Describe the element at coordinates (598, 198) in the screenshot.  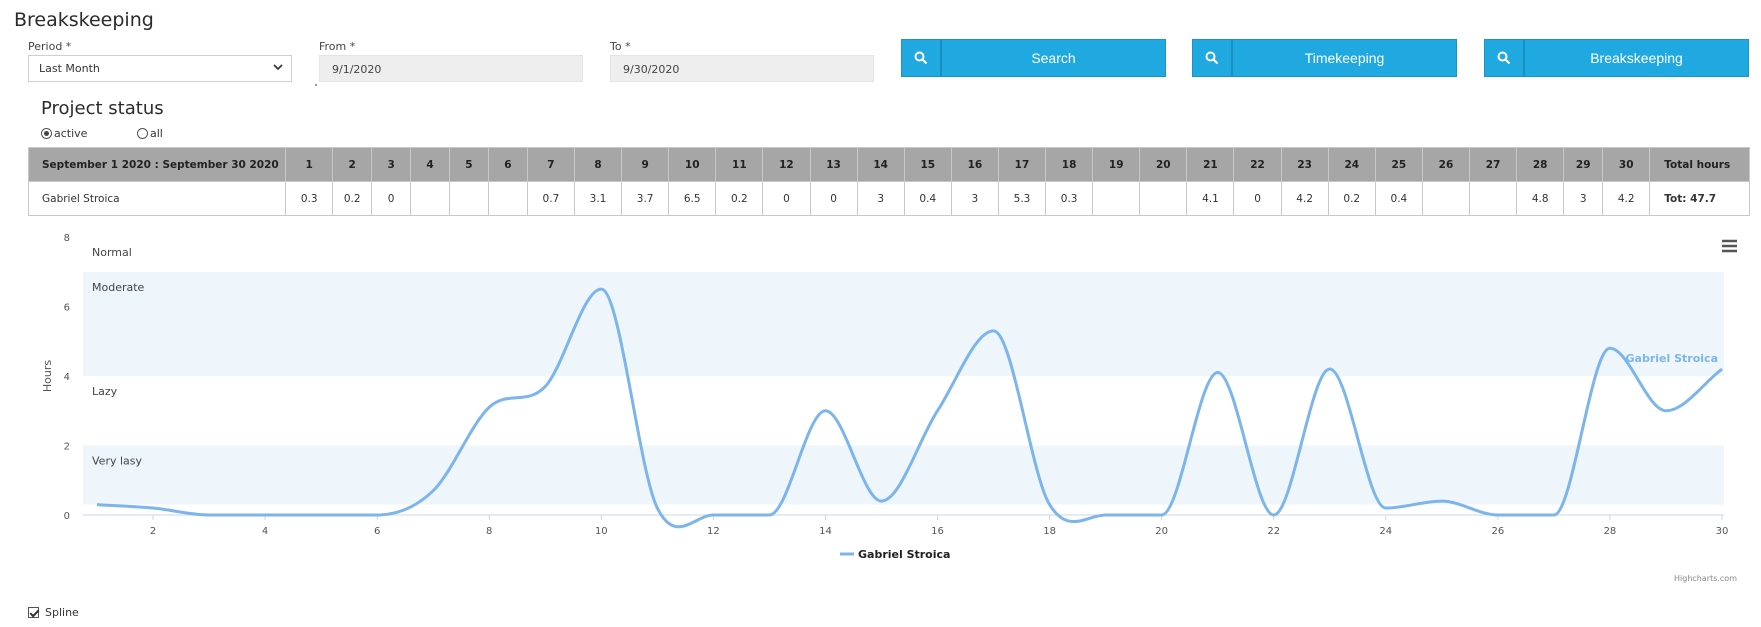
I see `hours-cell: 3.1` at that location.